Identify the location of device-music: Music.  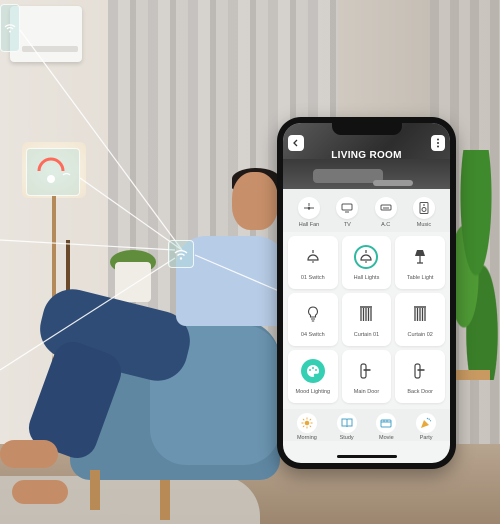
(424, 212).